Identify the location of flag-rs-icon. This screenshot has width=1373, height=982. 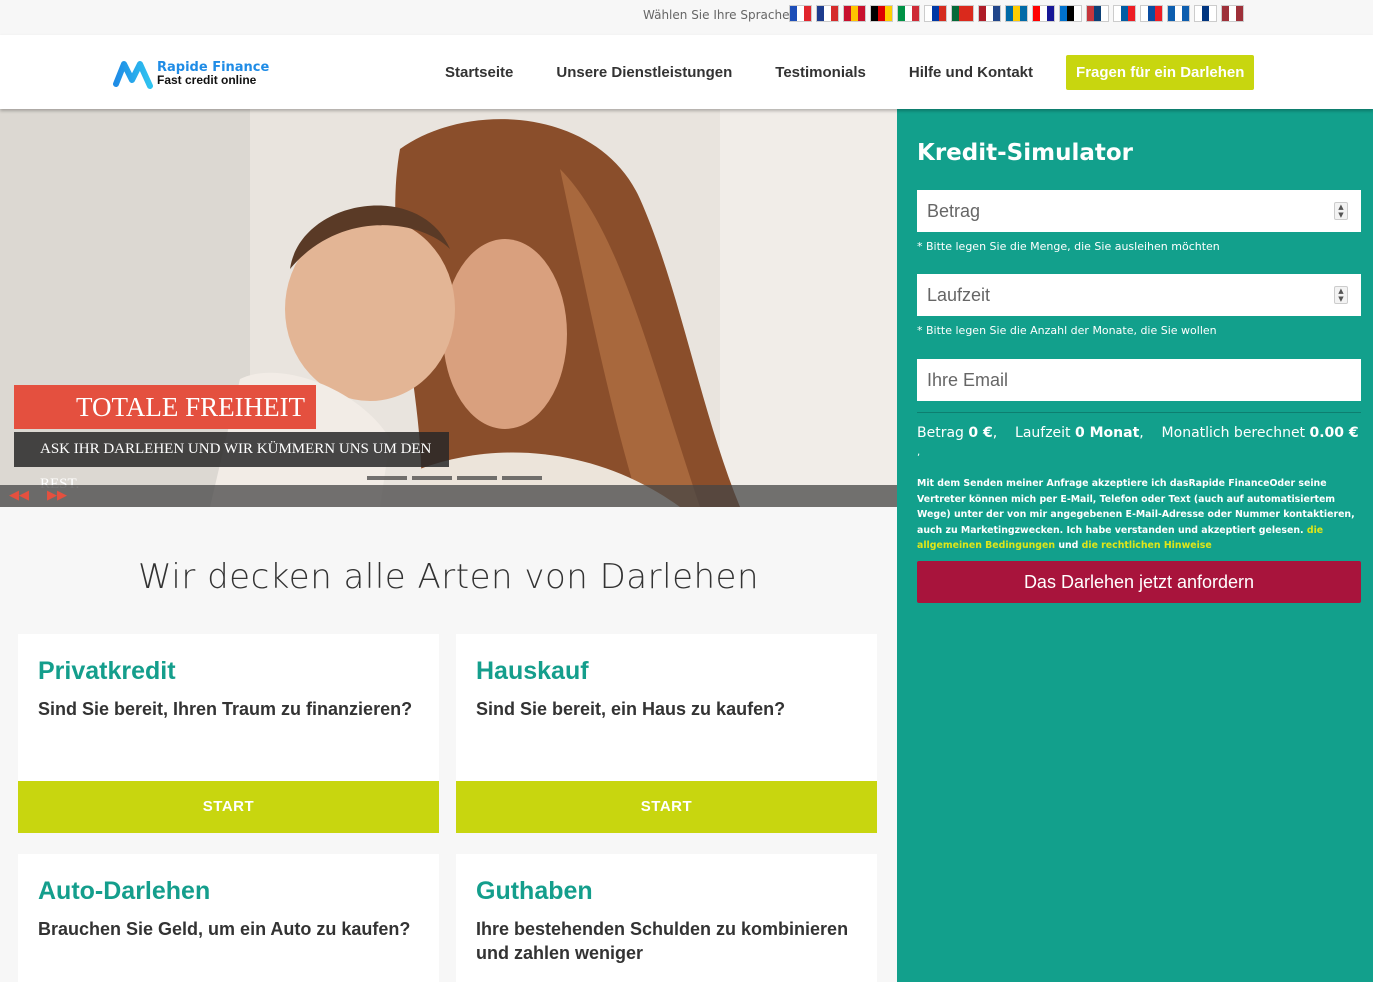
(1097, 13).